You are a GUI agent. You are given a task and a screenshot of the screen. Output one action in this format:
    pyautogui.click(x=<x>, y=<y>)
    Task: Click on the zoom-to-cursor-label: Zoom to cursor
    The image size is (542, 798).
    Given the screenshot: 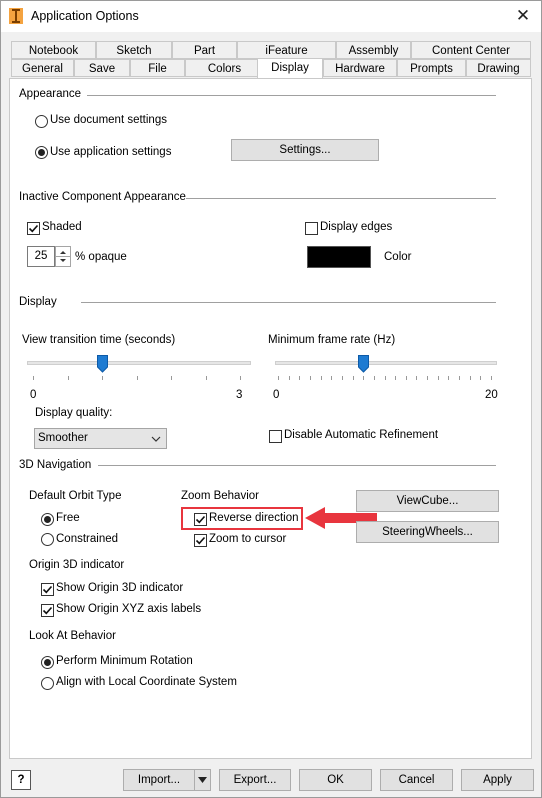 What is the action you would take?
    pyautogui.click(x=247, y=539)
    